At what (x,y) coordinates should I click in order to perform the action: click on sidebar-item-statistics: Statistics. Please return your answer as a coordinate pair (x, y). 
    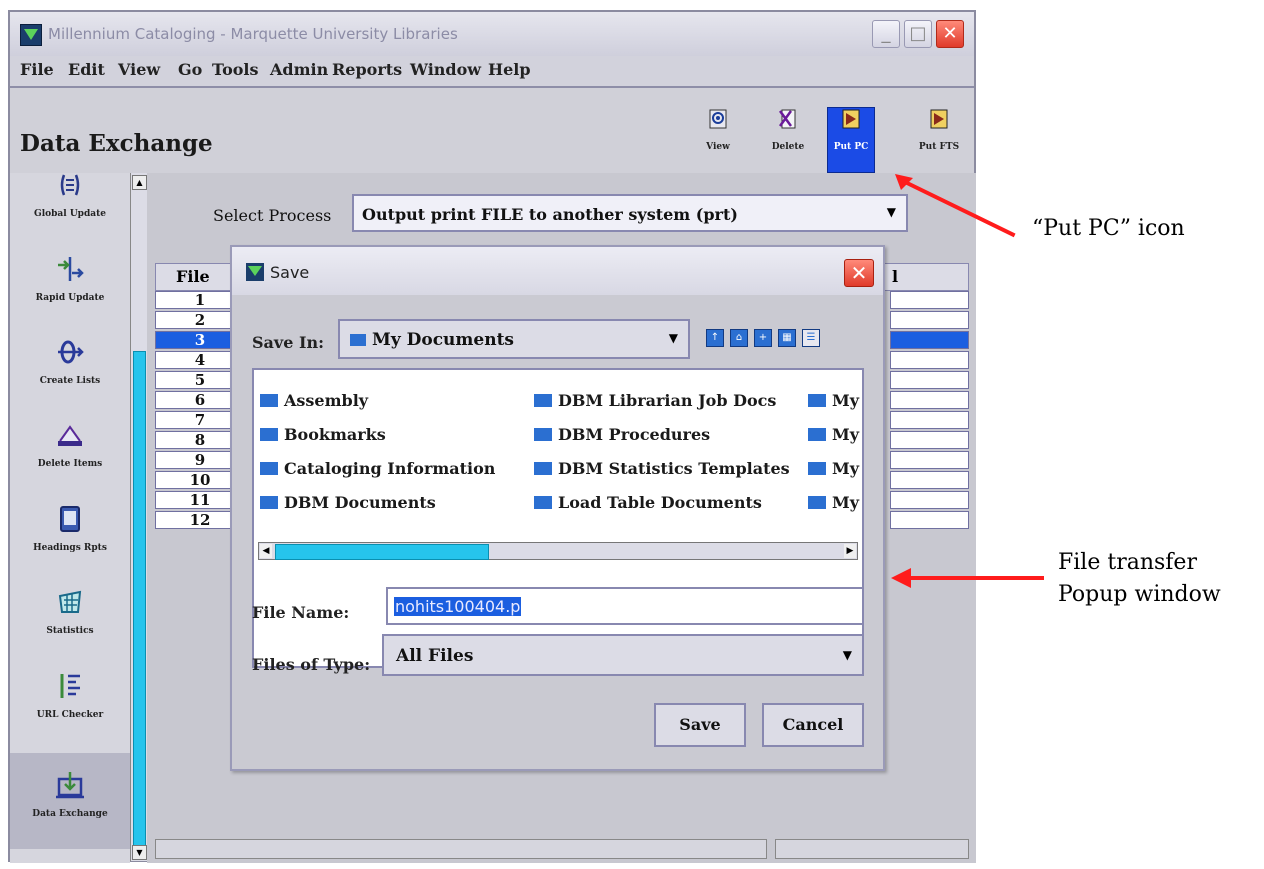
    Looking at the image, I should click on (70, 614).